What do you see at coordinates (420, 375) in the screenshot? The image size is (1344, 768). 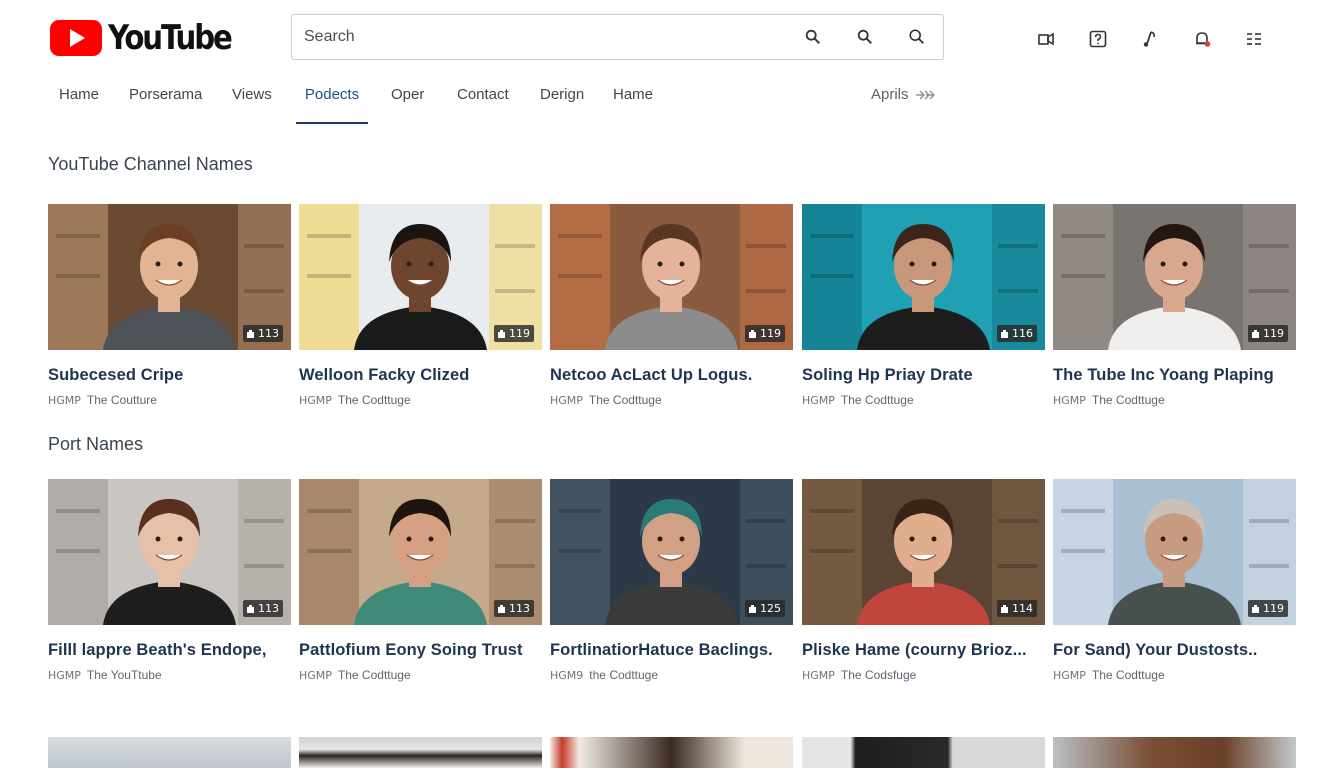 I see `video-title: Welloon Facky Clized` at bounding box center [420, 375].